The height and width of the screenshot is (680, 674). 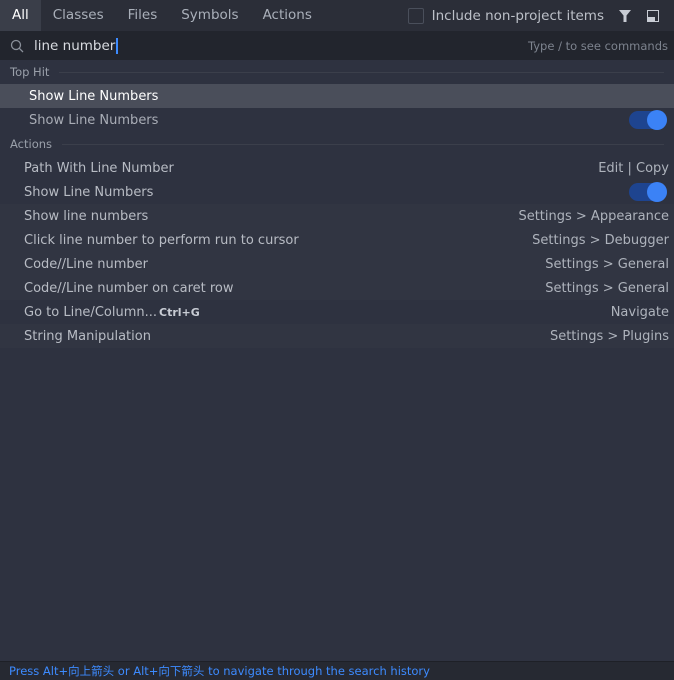 What do you see at coordinates (593, 216) in the screenshot?
I see `item-location: Settings > Appearance` at bounding box center [593, 216].